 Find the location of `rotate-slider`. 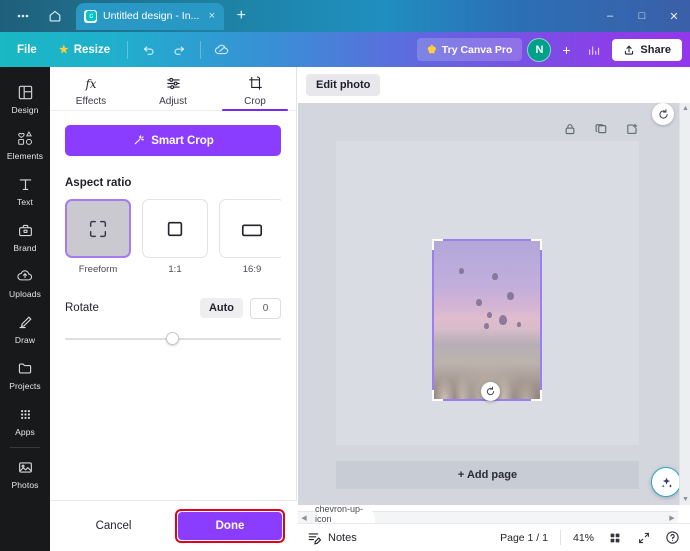

rotate-slider is located at coordinates (173, 339).